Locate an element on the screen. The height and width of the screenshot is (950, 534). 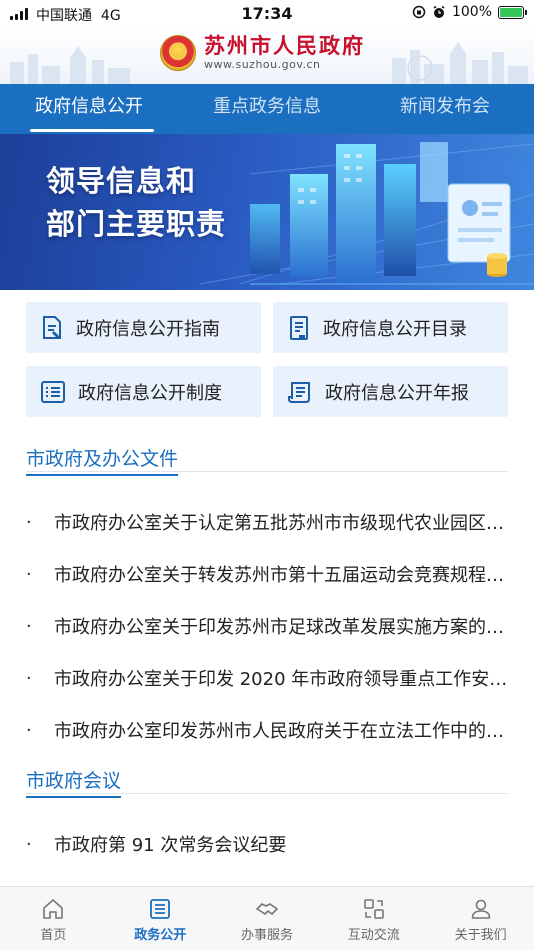
app-header: 苏州市人民政府 www.suzhou.gov.cn is located at coordinates (267, 56).